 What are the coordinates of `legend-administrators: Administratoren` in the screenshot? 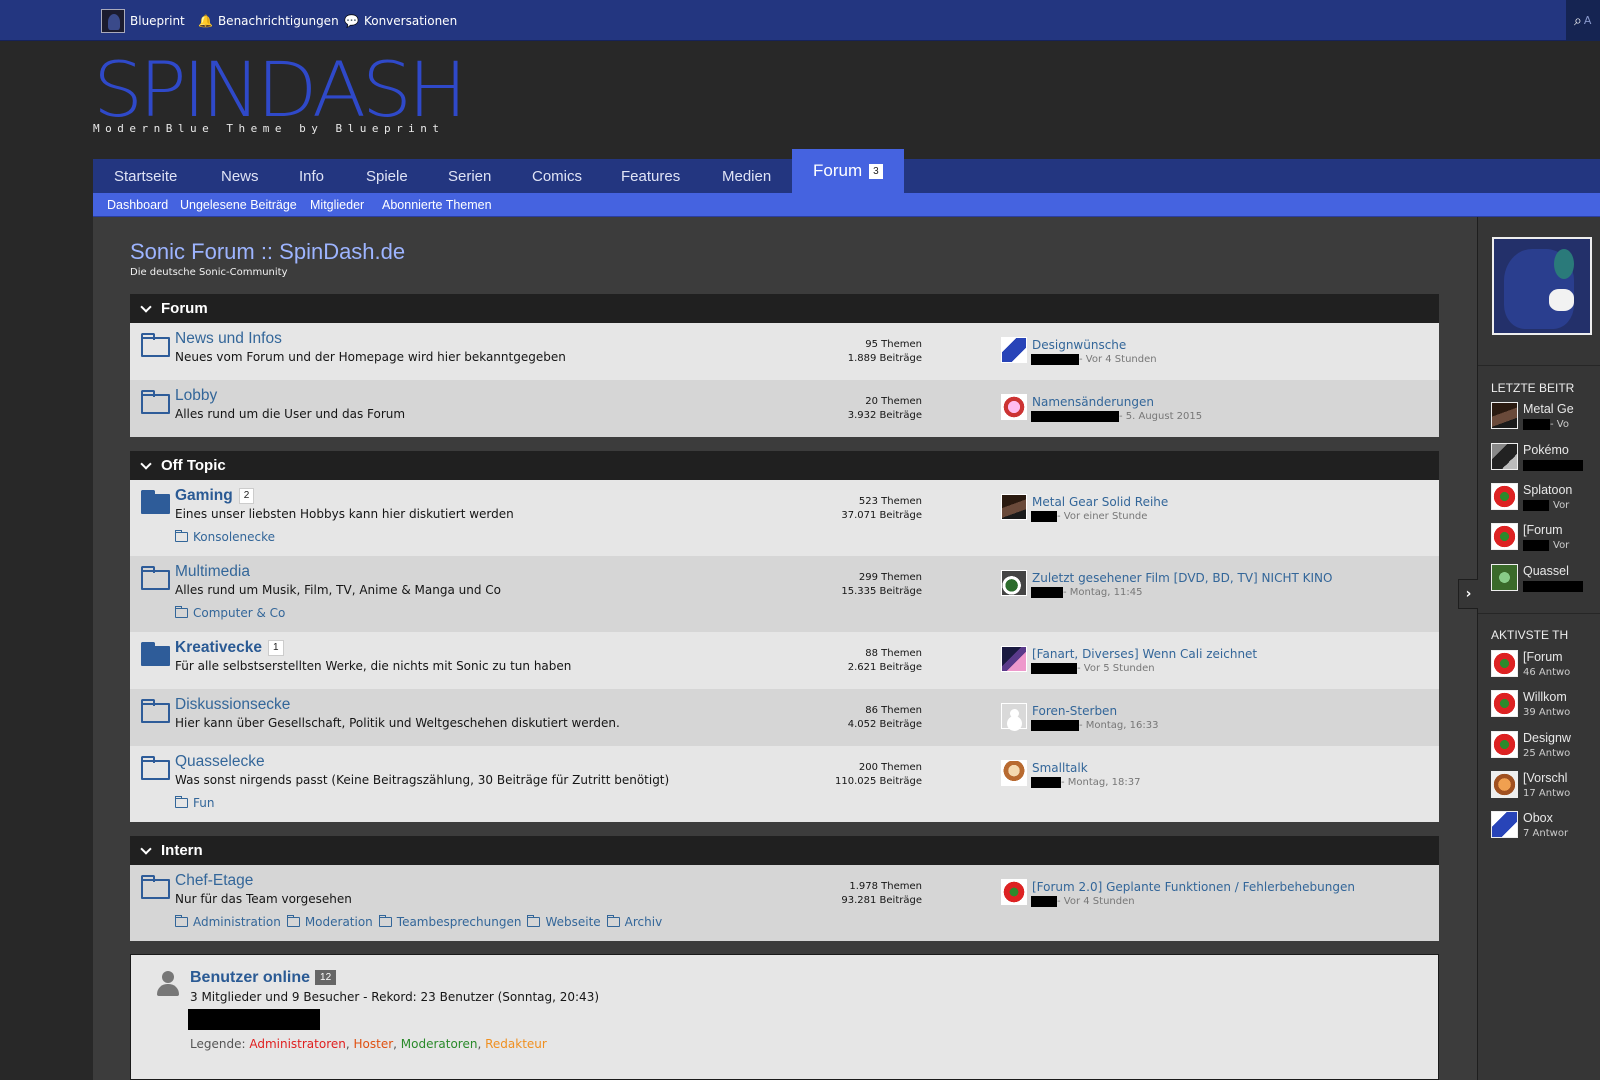 It's located at (297, 1044).